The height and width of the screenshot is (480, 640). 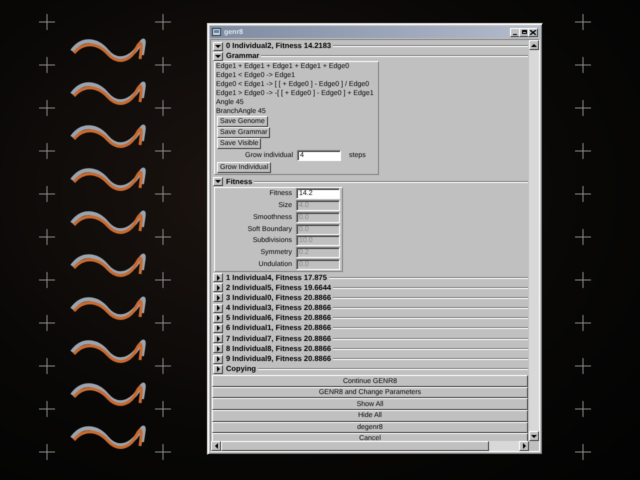 I want to click on minimize-button, so click(x=515, y=32).